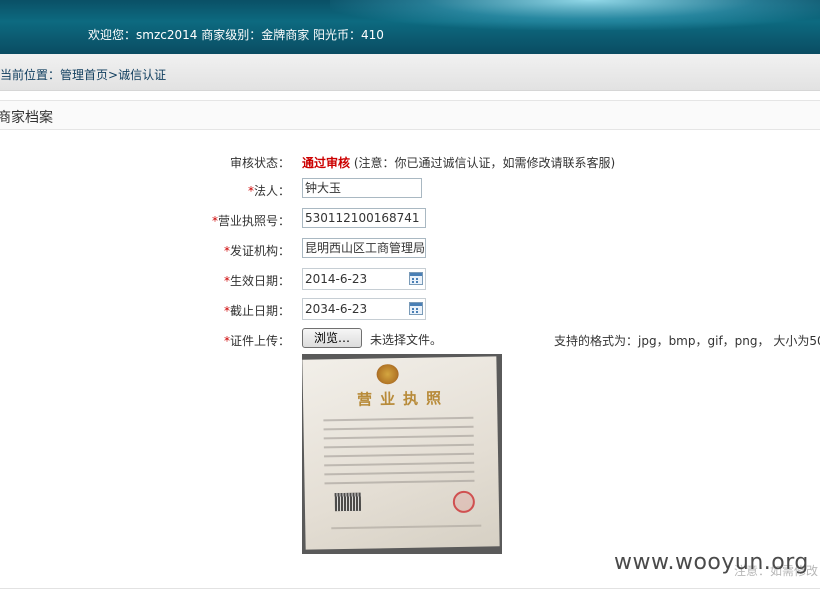 The image size is (820, 593). I want to click on license-image-title: 营业执照, so click(403, 399).